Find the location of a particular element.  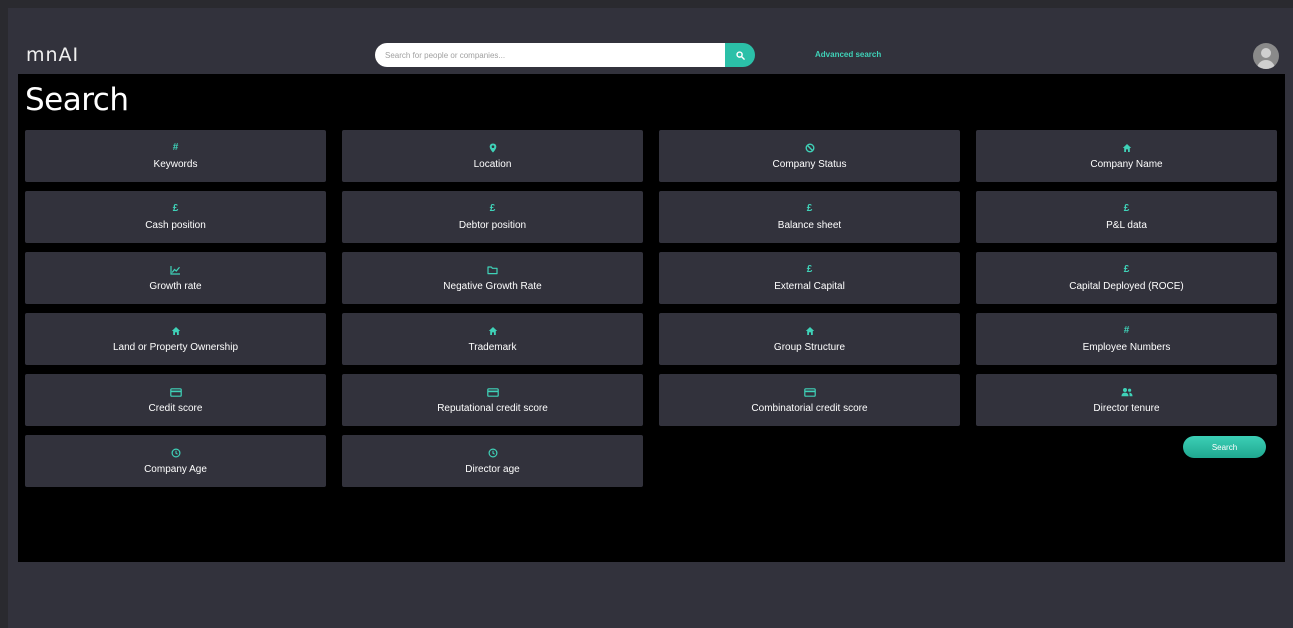

filter-tile-label: P&L data is located at coordinates (1126, 225).